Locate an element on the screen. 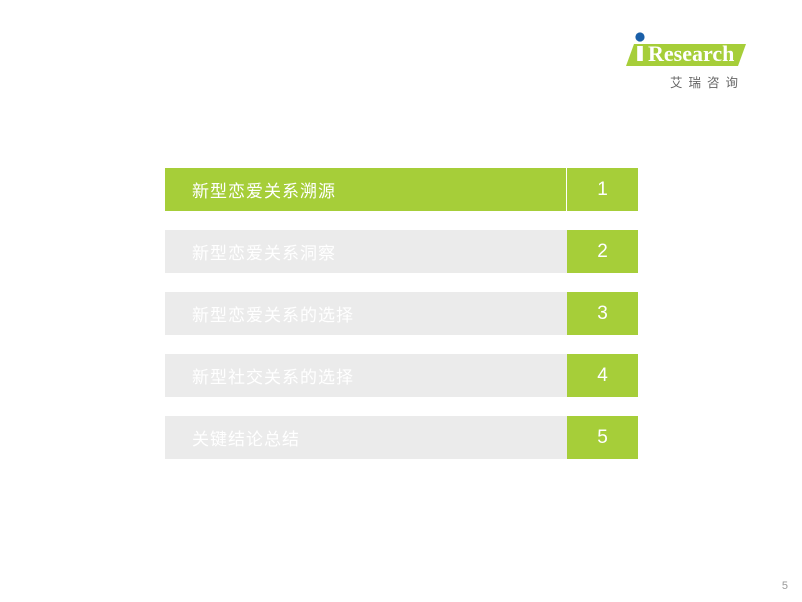 This screenshot has height=602, width=802. iresearch-logo: Research 艾瑞咨询 is located at coordinates (656, 61).